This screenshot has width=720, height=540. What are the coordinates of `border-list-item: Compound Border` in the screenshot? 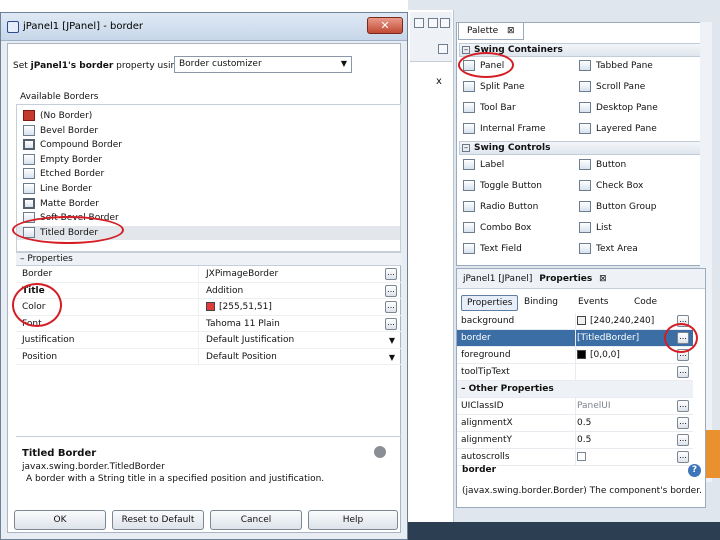 It's located at (72, 145).